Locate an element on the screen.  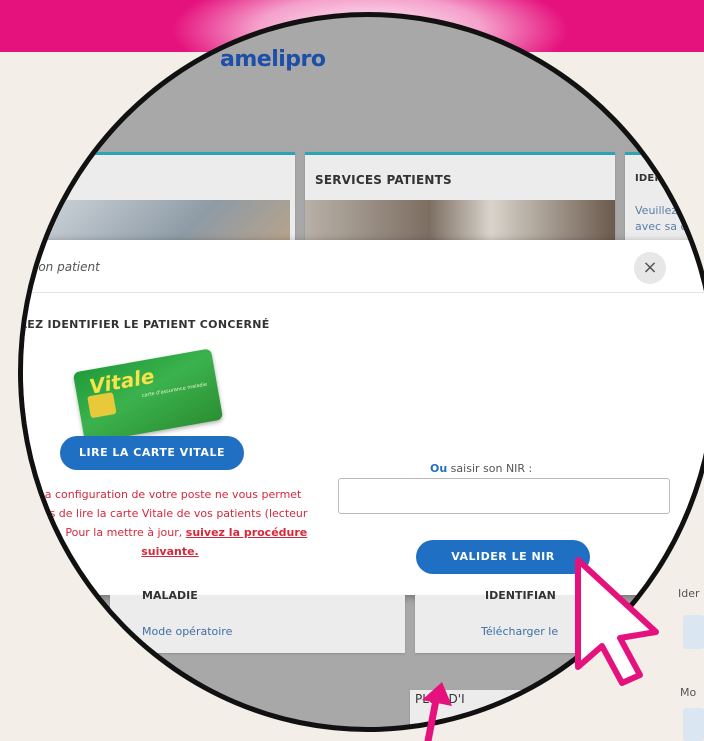
annotation-overlay is located at coordinates (540, 649).